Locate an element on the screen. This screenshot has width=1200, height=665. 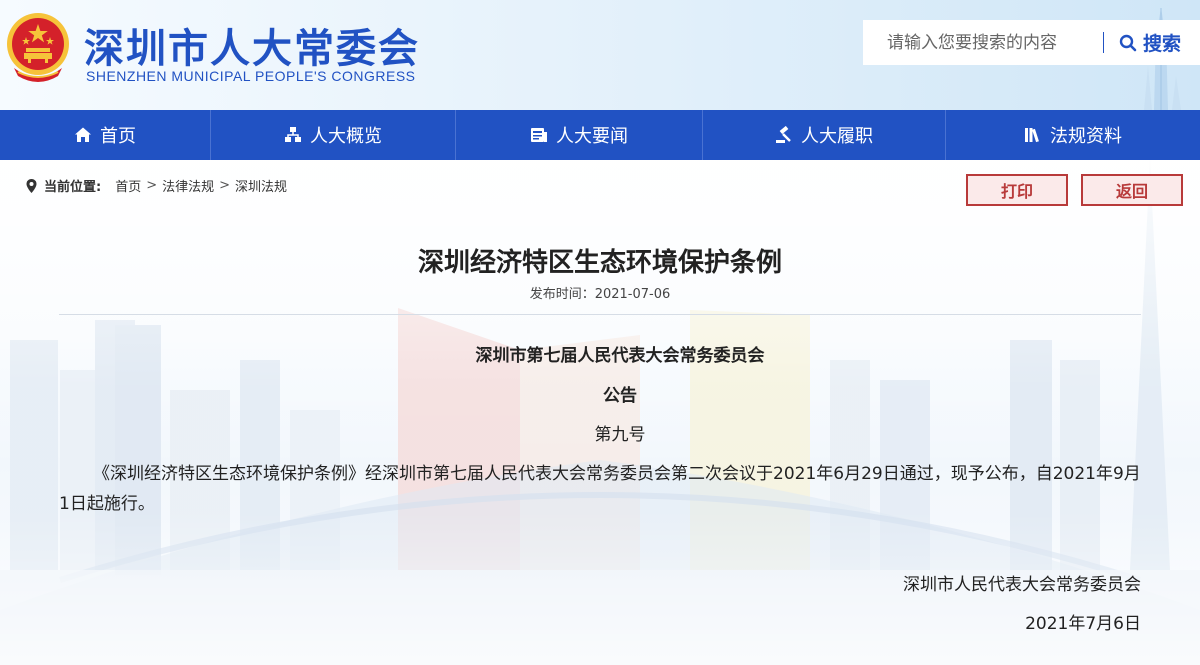
search-button: 搜索 is located at coordinates (1150, 42).